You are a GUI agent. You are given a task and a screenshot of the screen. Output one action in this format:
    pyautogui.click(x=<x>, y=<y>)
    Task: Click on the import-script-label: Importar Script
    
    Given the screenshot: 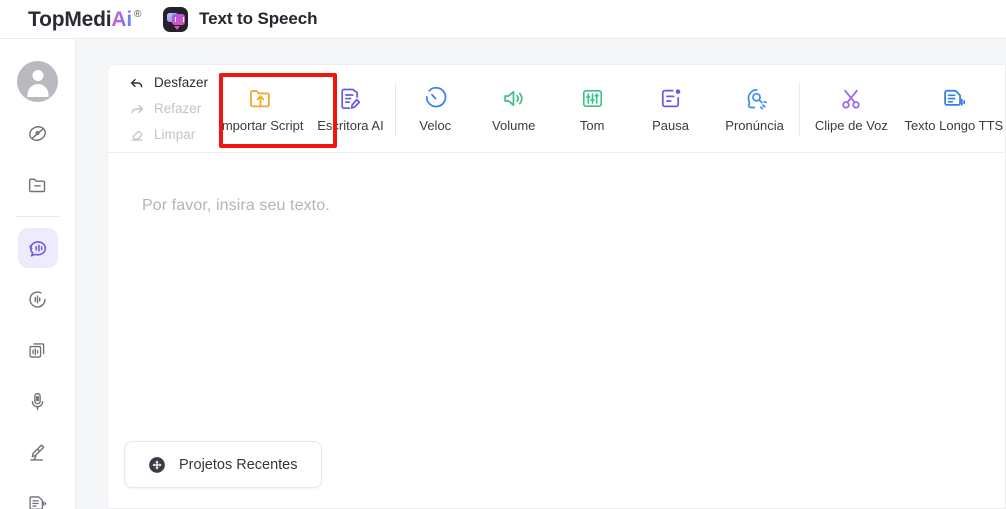 What is the action you would take?
    pyautogui.click(x=261, y=125)
    